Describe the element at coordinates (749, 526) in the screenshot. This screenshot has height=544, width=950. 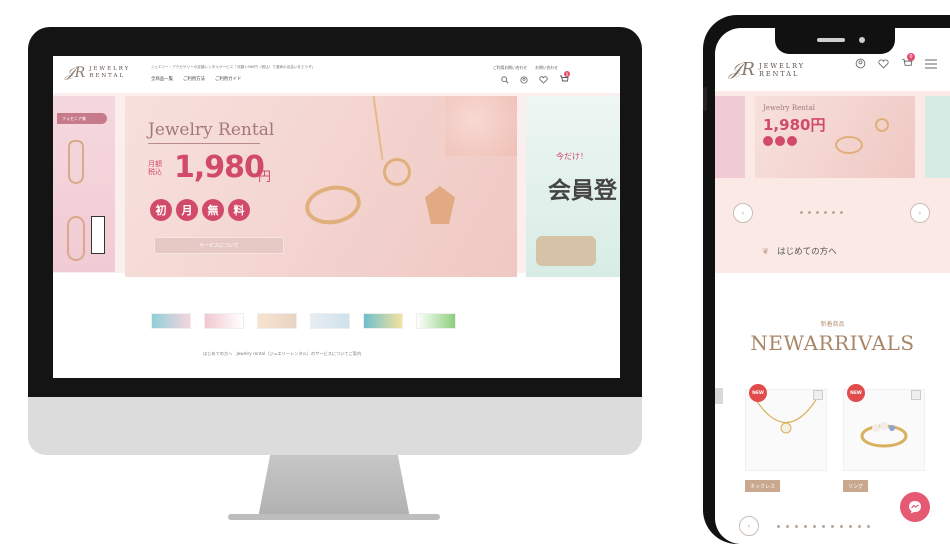
I see `products-carousel-prev-button: ‹` at that location.